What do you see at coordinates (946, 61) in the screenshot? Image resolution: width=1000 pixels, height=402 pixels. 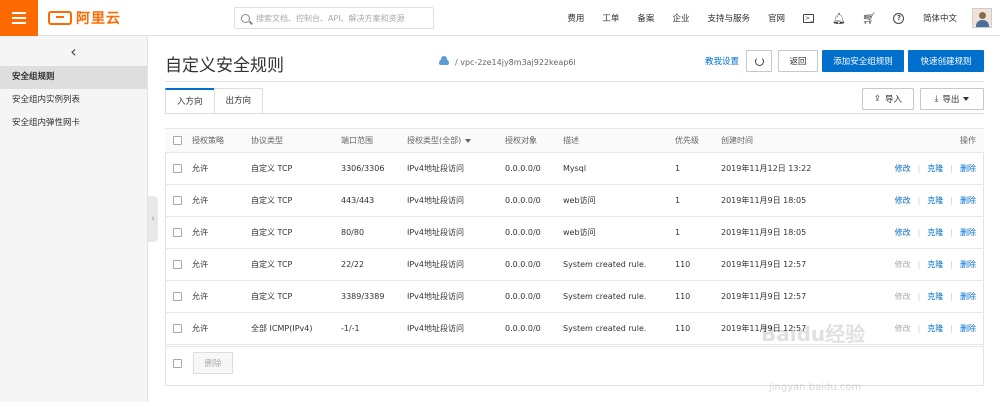 I see `quick-create-button: 快速创建规则` at bounding box center [946, 61].